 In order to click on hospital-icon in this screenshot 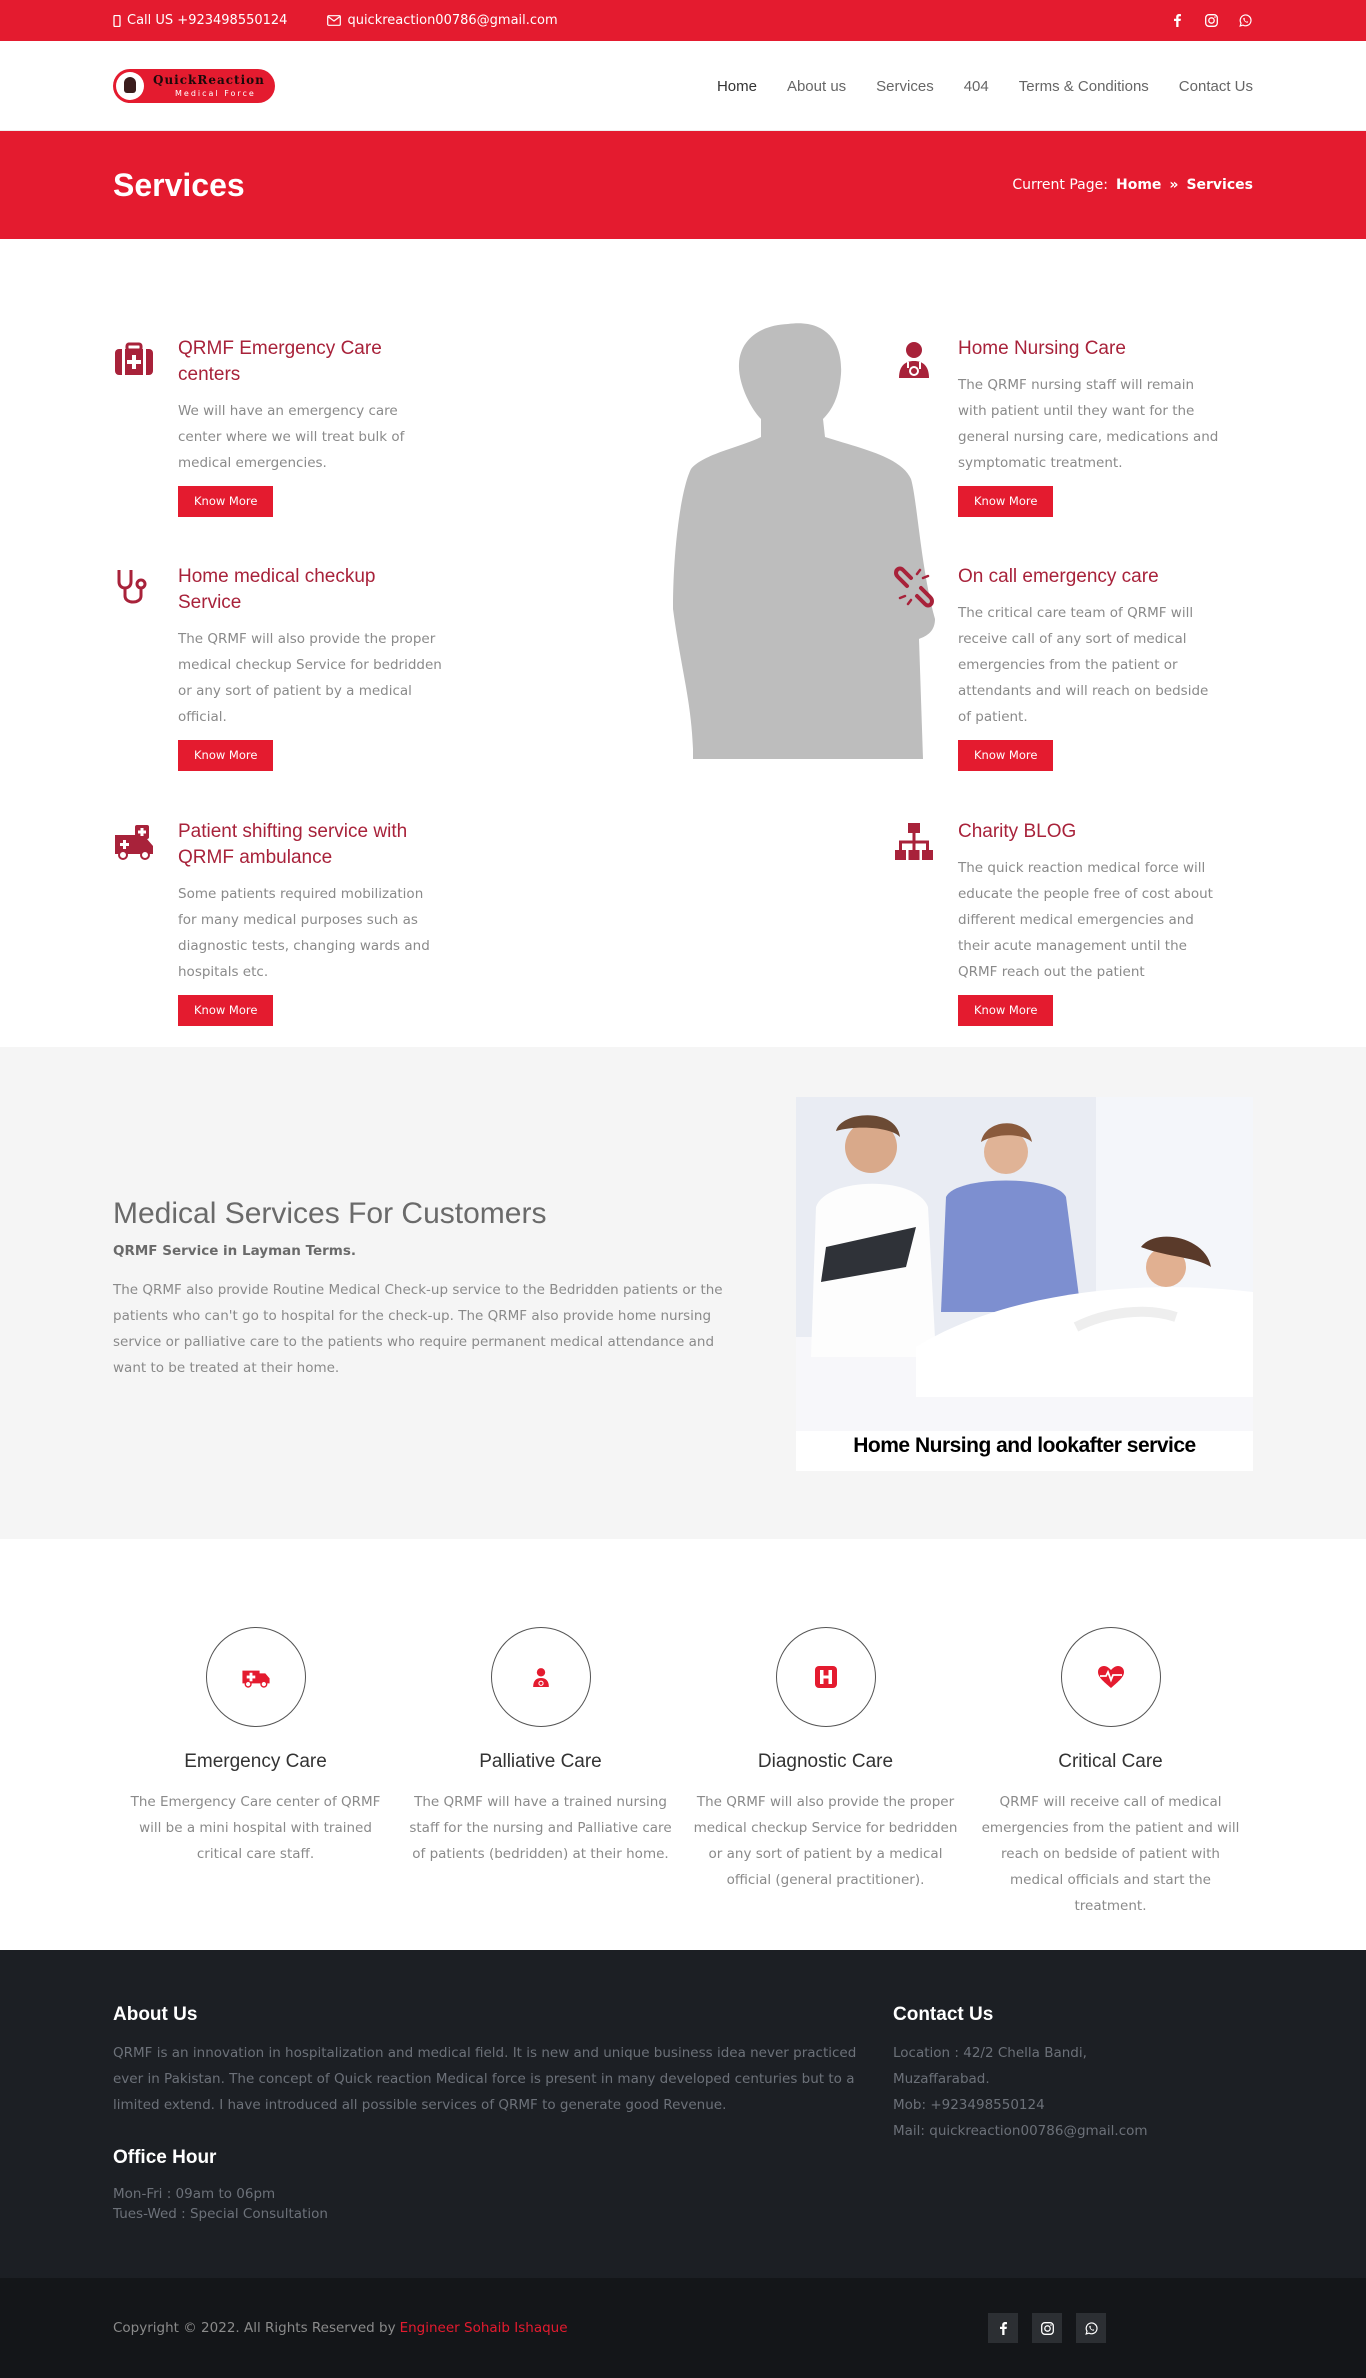, I will do `click(825, 1677)`.